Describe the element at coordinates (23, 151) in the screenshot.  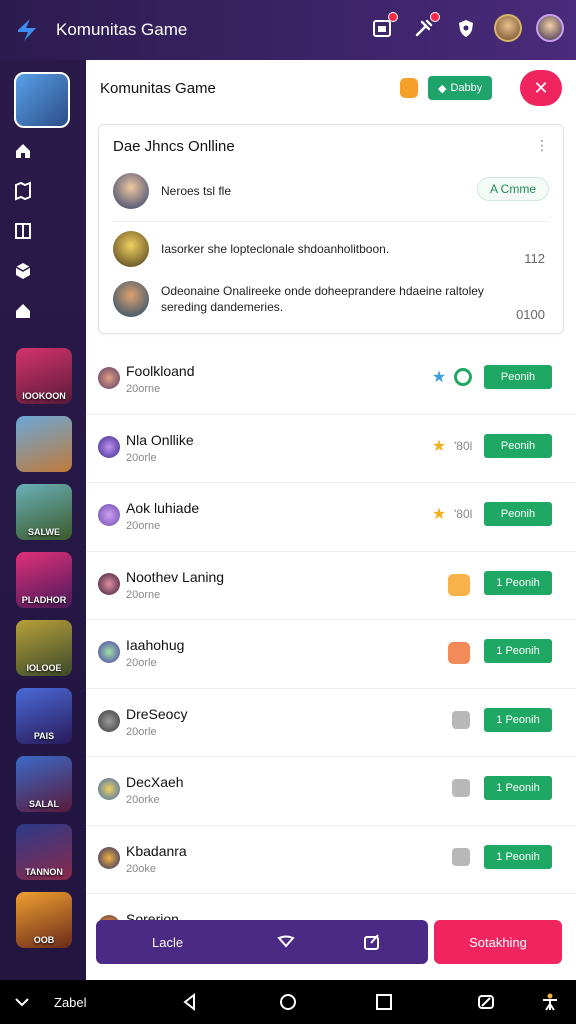
I see `home-icon` at that location.